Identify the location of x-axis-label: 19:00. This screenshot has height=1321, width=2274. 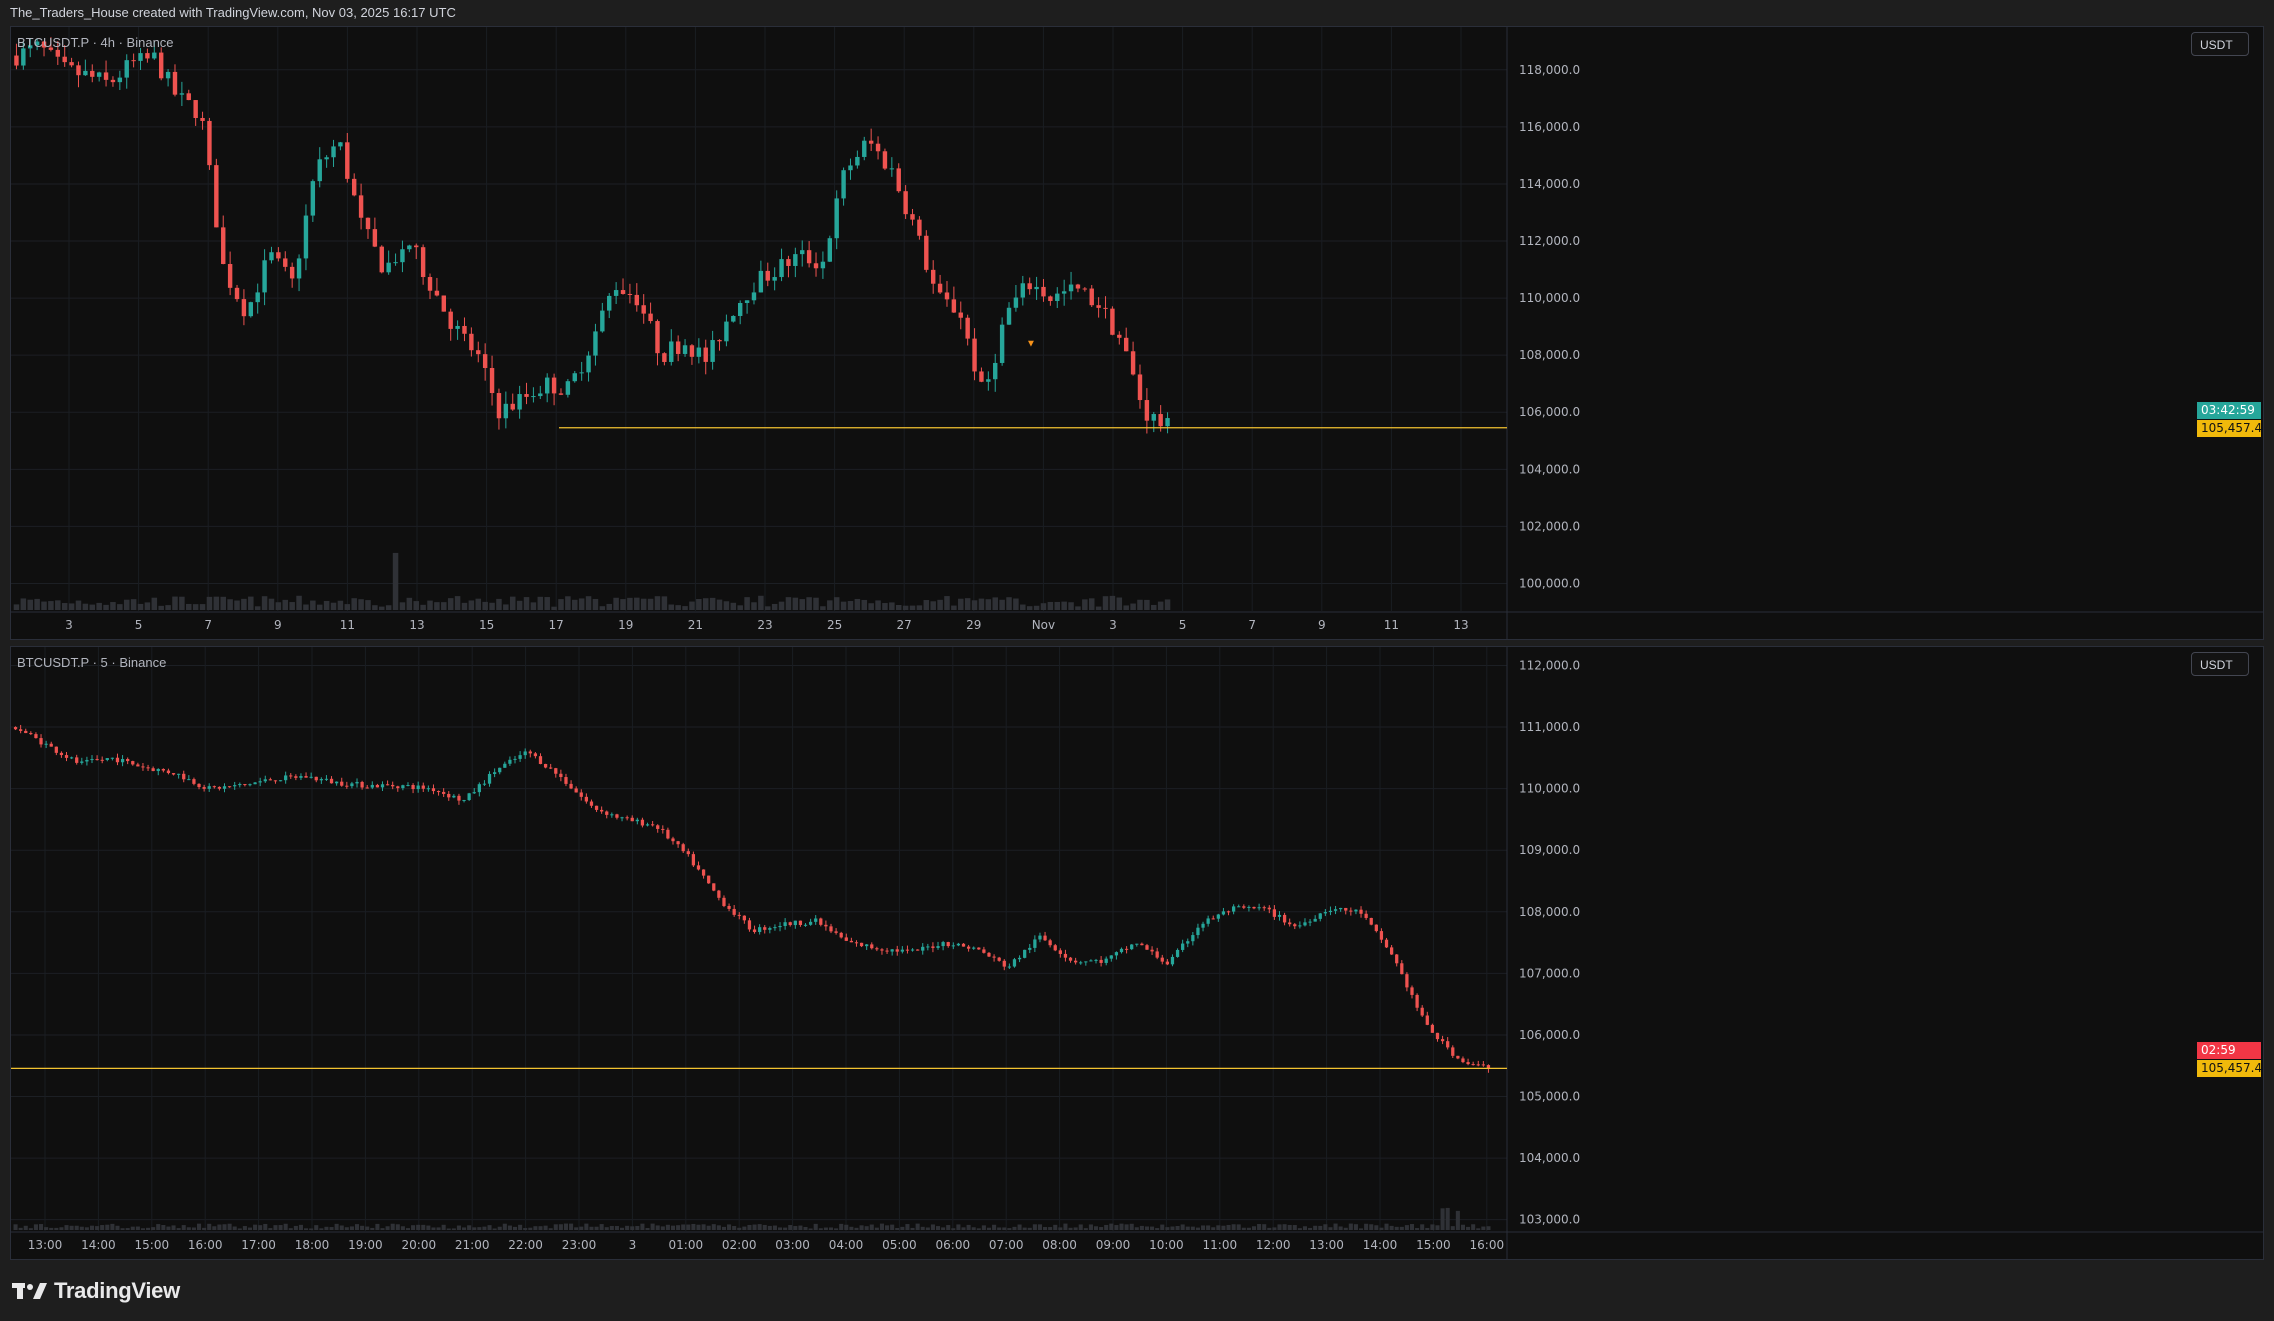
(365, 1245).